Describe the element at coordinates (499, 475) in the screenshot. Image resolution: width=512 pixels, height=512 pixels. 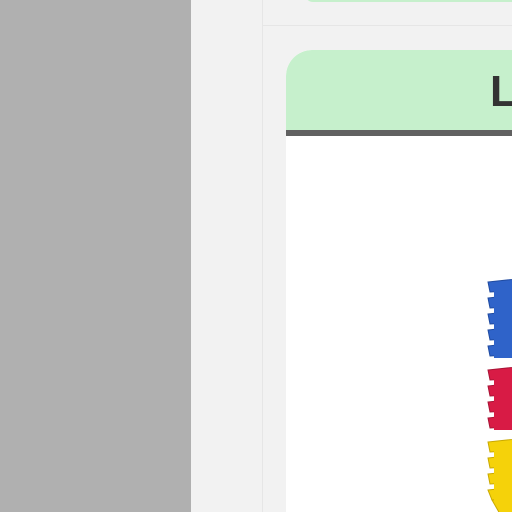
I see `yellow-bins` at that location.